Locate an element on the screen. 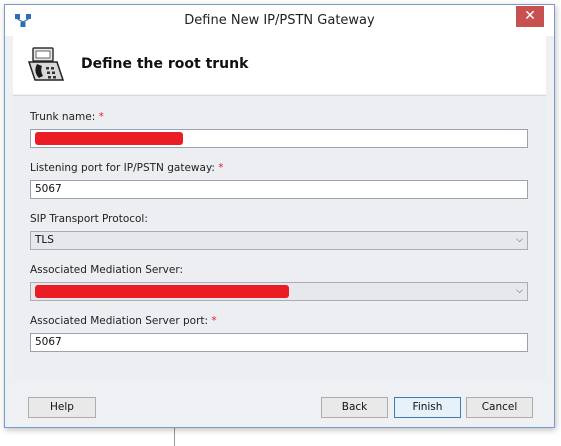 The image size is (561, 446). title-bar: Define New IP/PSTN Gateway ✕ is located at coordinates (279, 20).